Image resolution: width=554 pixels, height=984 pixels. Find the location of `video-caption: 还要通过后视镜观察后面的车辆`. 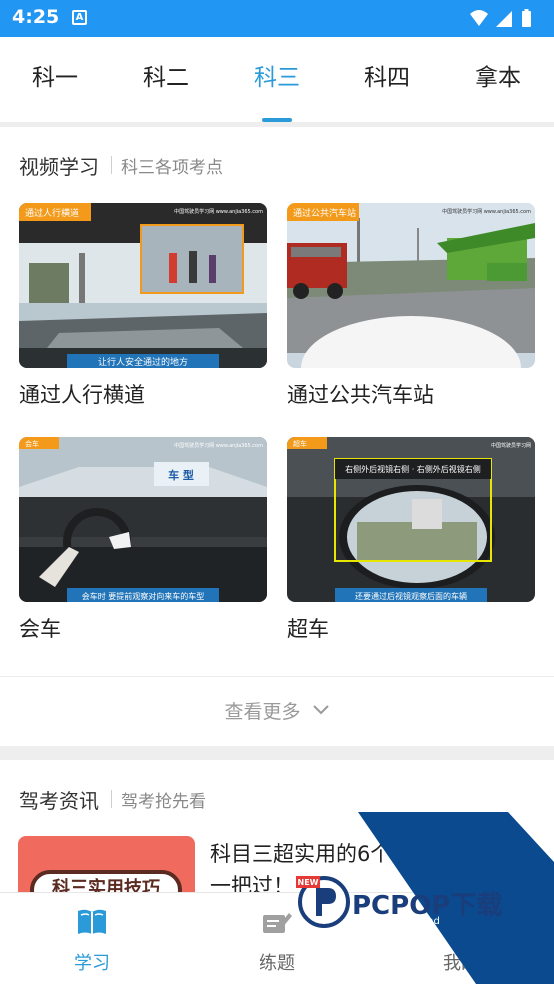

video-caption: 还要通过后视镜观察后面的车辆 is located at coordinates (411, 596).